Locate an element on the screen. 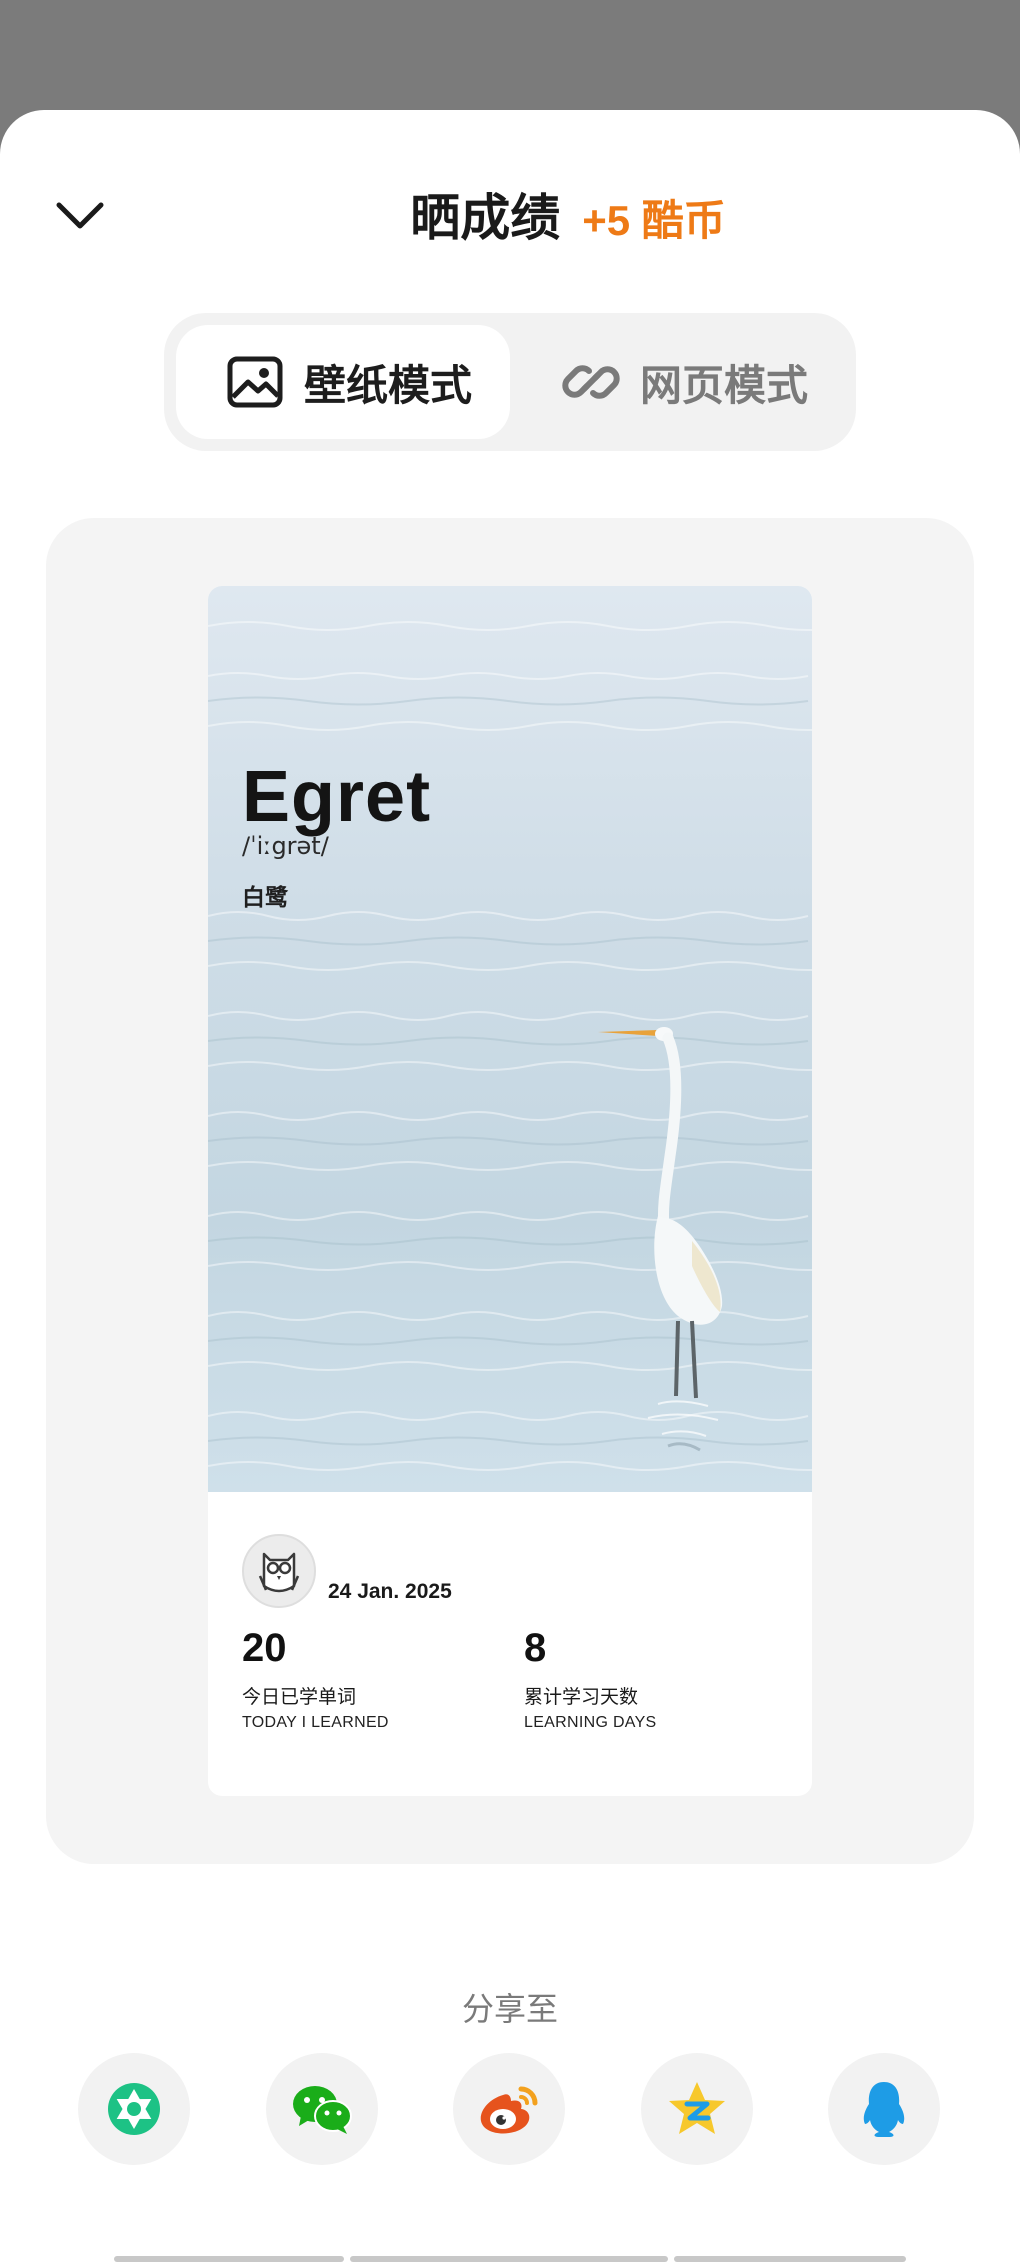 This screenshot has height=2267, width=1020. share-title: 分享至 is located at coordinates (509, 2009).